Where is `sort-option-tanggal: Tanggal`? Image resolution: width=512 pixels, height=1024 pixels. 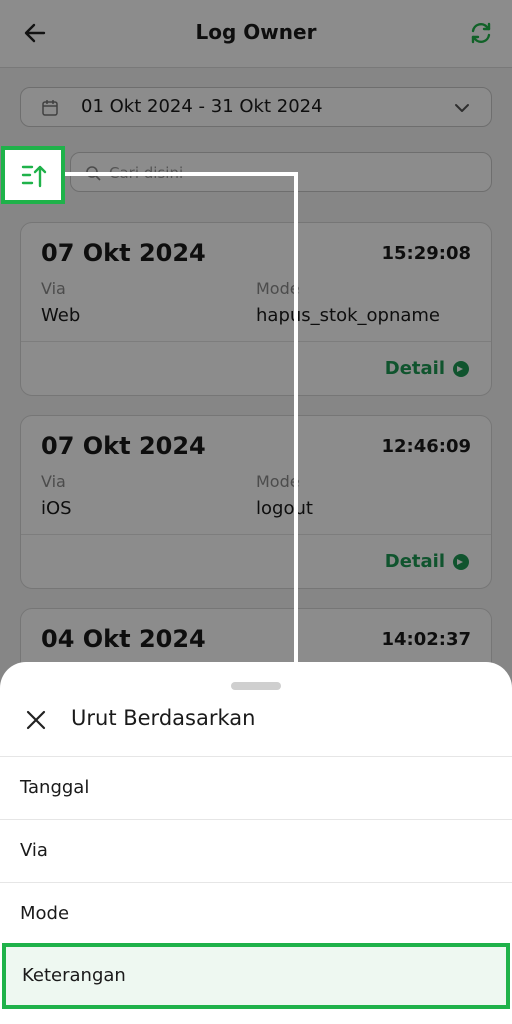 sort-option-tanggal: Tanggal is located at coordinates (256, 787).